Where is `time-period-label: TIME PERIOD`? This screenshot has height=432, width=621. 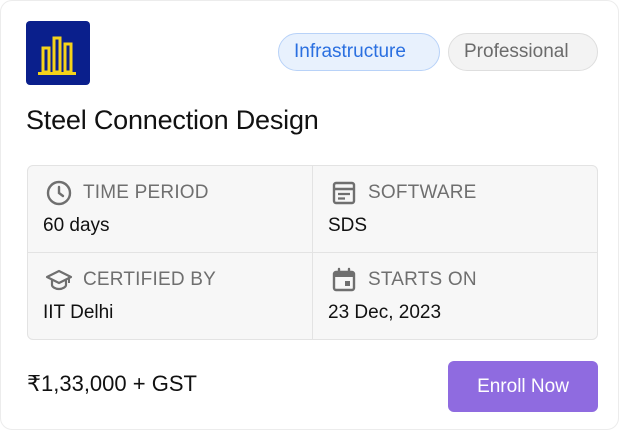 time-period-label: TIME PERIOD is located at coordinates (146, 192).